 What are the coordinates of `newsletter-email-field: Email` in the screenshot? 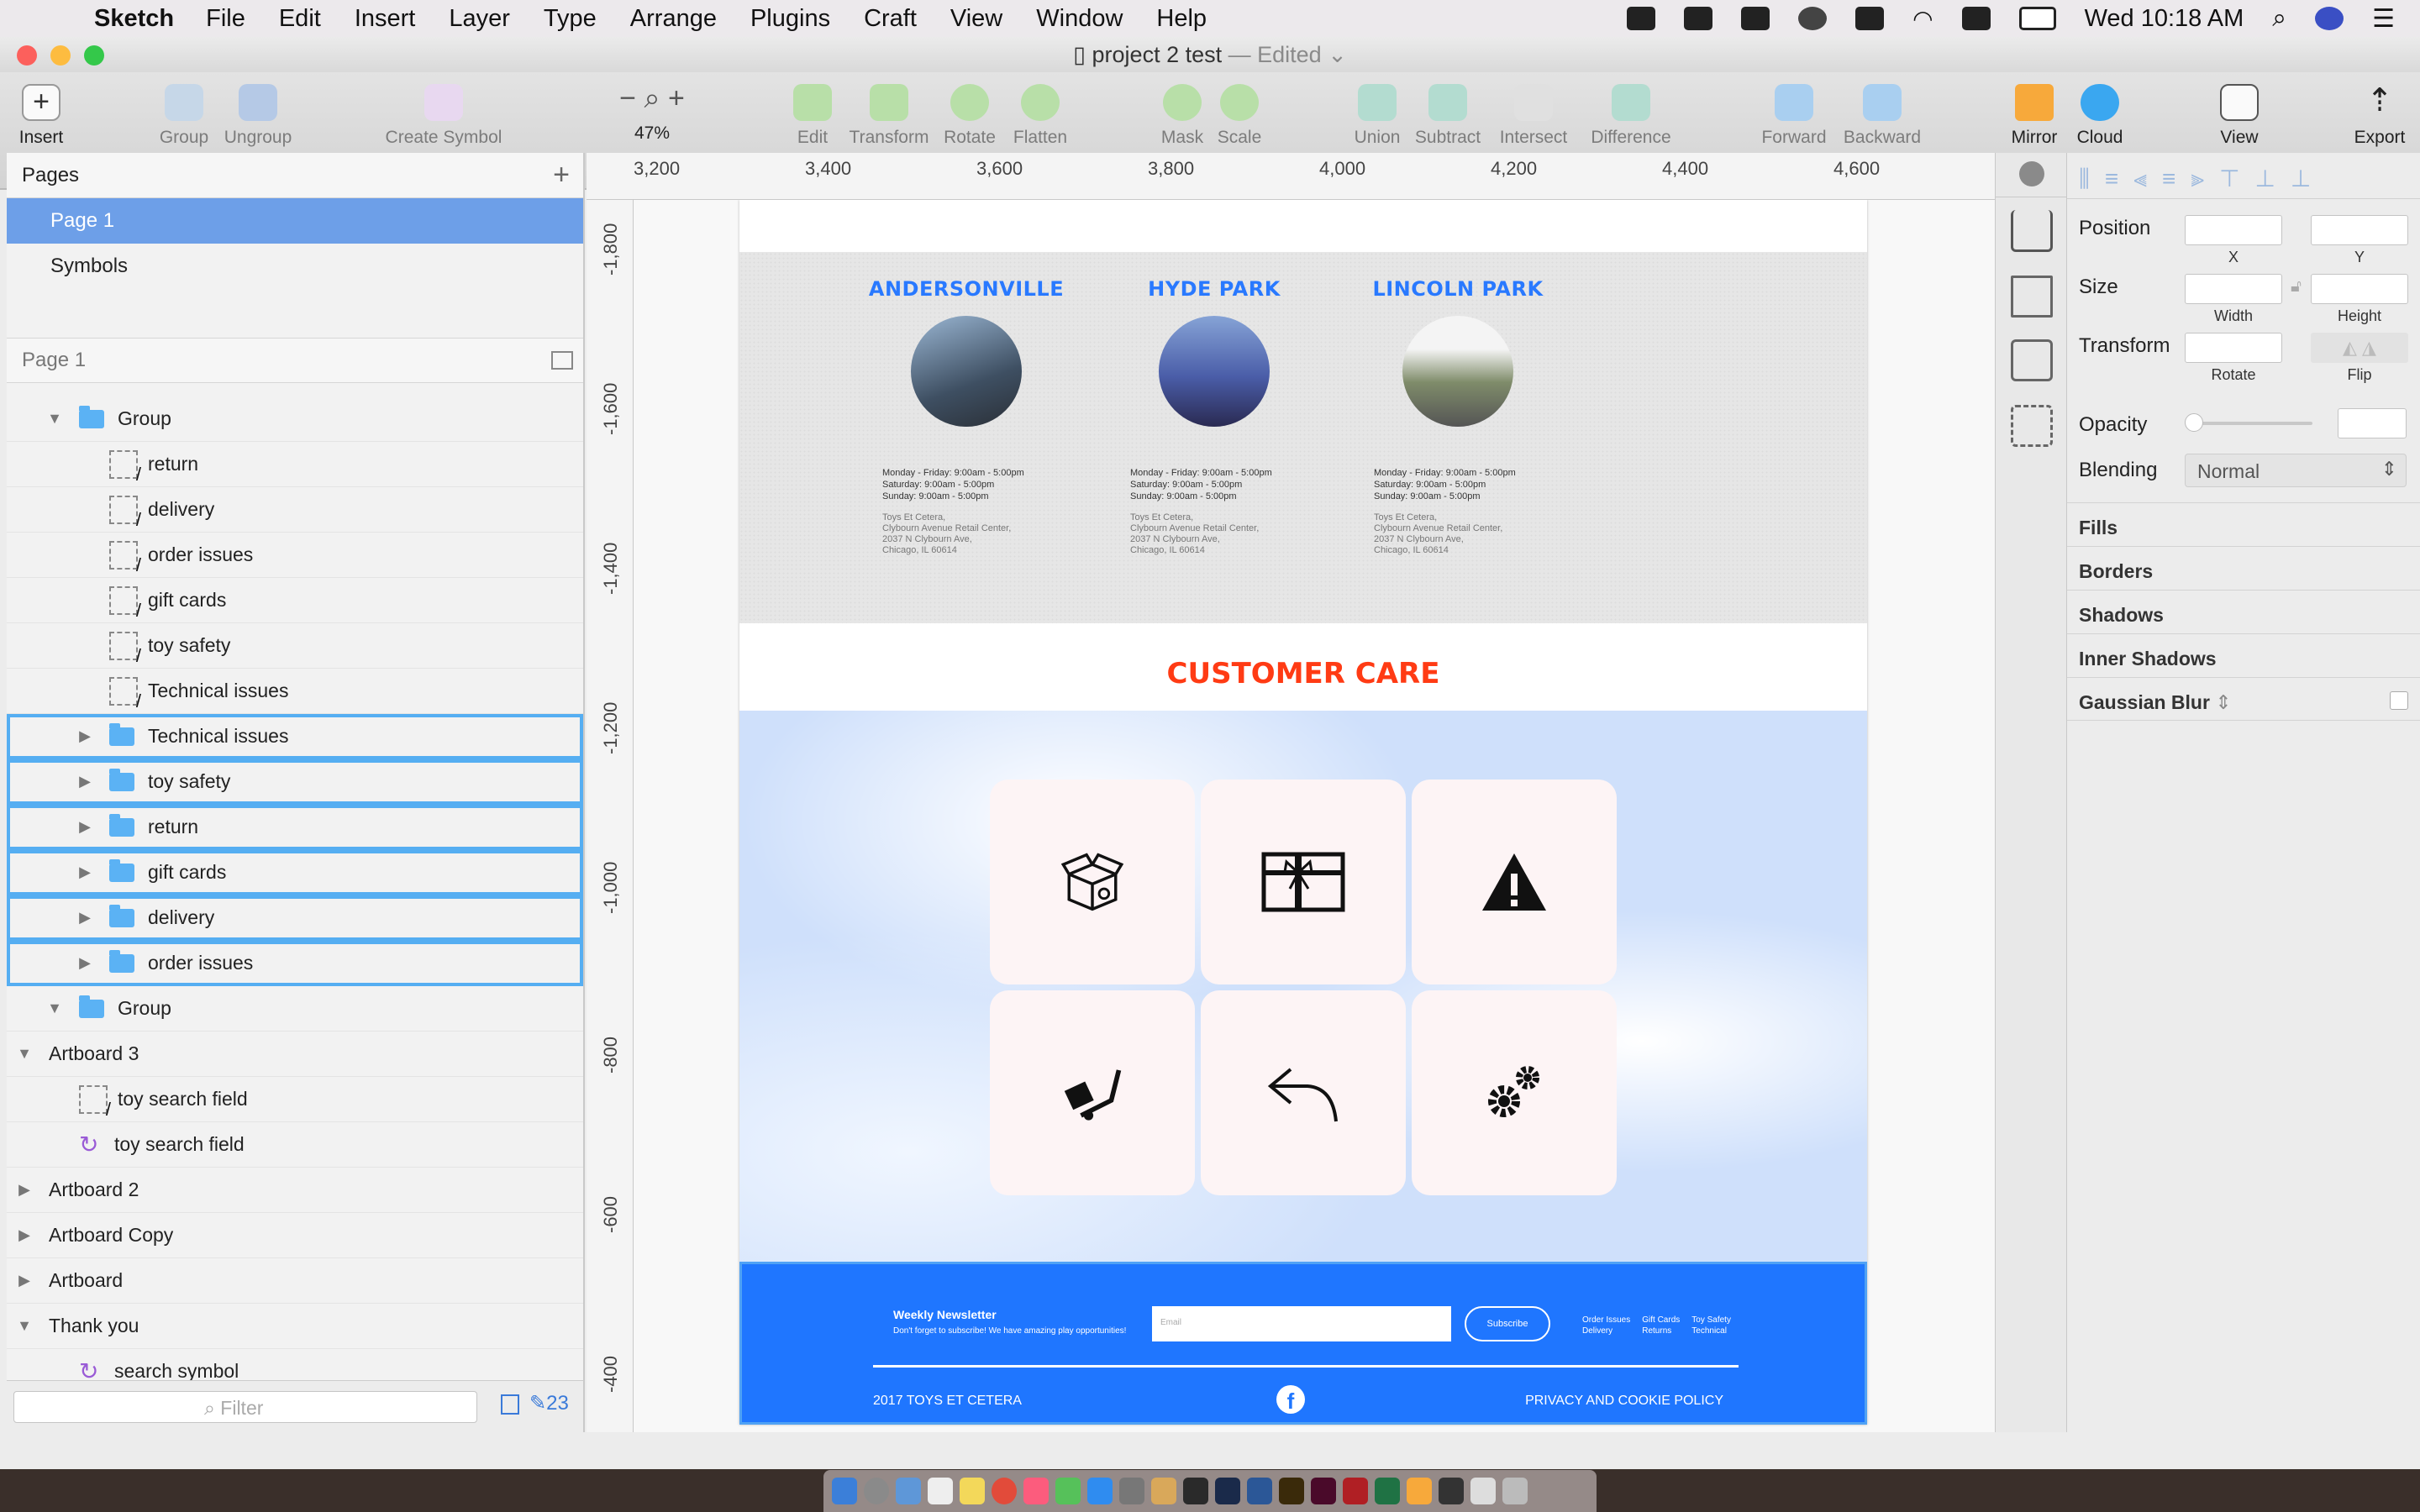 It's located at (1301, 1323).